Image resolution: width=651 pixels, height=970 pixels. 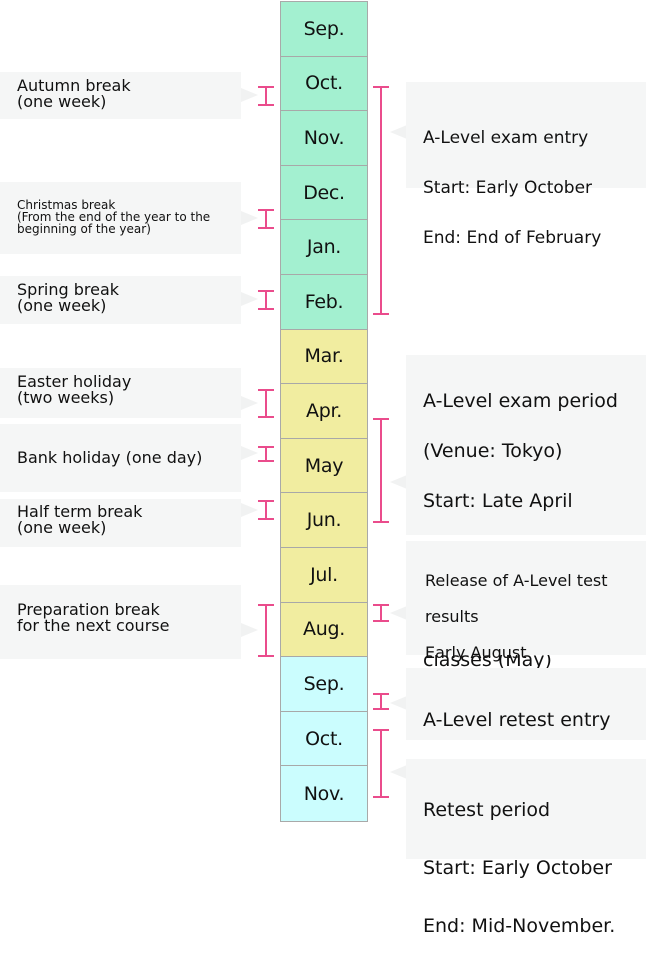 What do you see at coordinates (80, 519) in the screenshot?
I see `callout-text: Half term break (one week)` at bounding box center [80, 519].